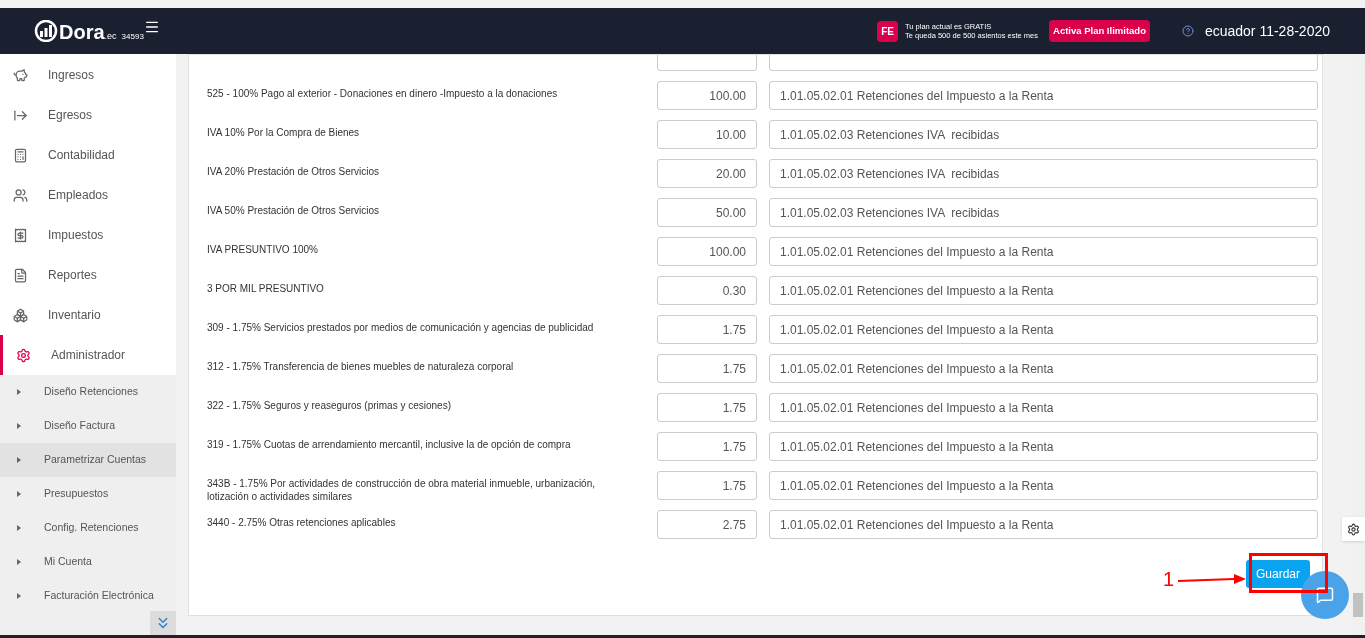 The image size is (1365, 638). Describe the element at coordinates (78, 195) in the screenshot. I see `sidebar-label: Empleados` at that location.